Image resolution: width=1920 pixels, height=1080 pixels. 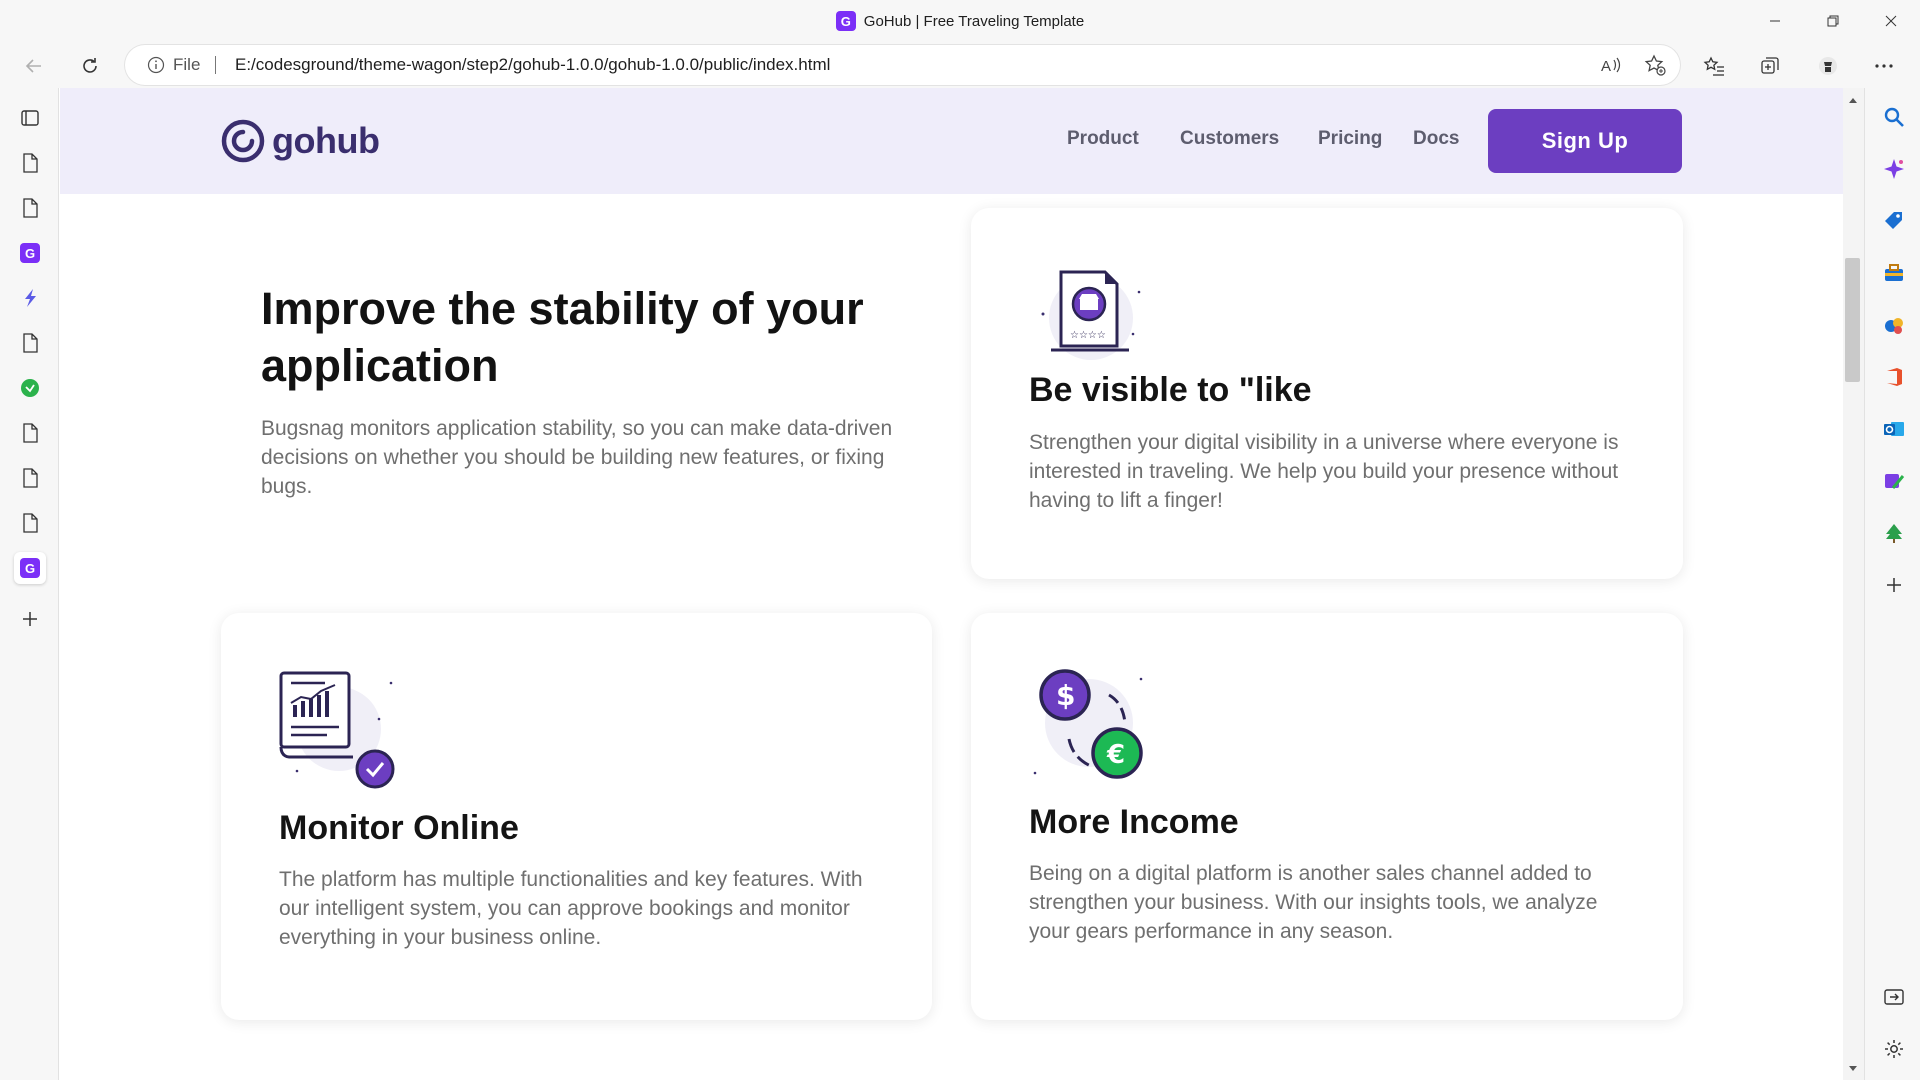 I want to click on sidebar-add, so click(x=1894, y=585).